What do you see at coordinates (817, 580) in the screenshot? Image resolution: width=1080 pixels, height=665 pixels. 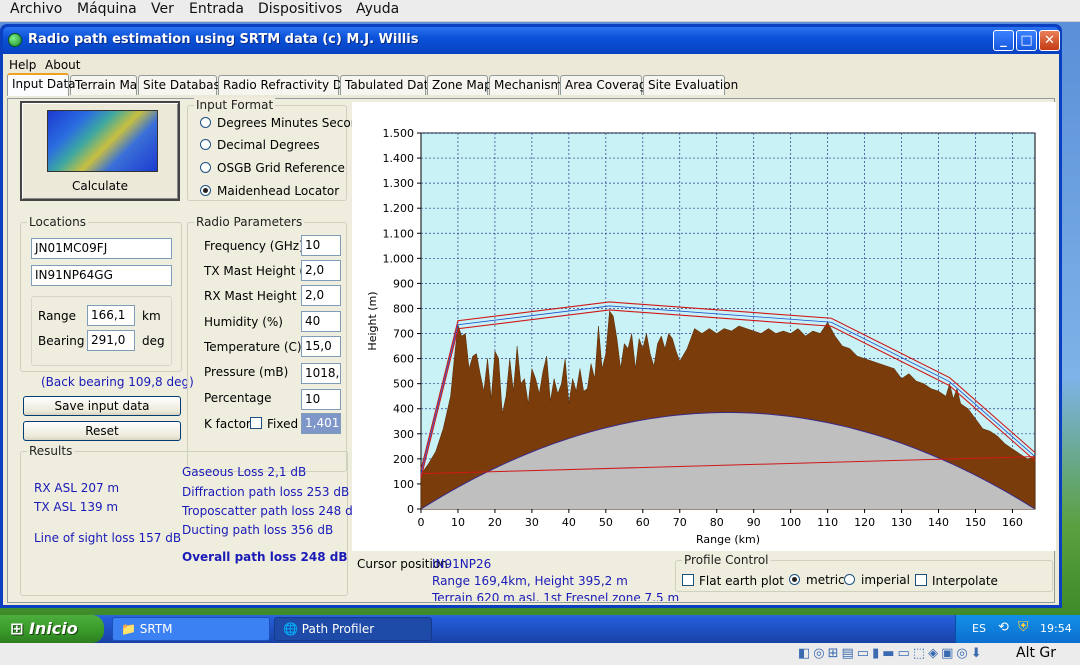 I see `metric-radio: metric` at bounding box center [817, 580].